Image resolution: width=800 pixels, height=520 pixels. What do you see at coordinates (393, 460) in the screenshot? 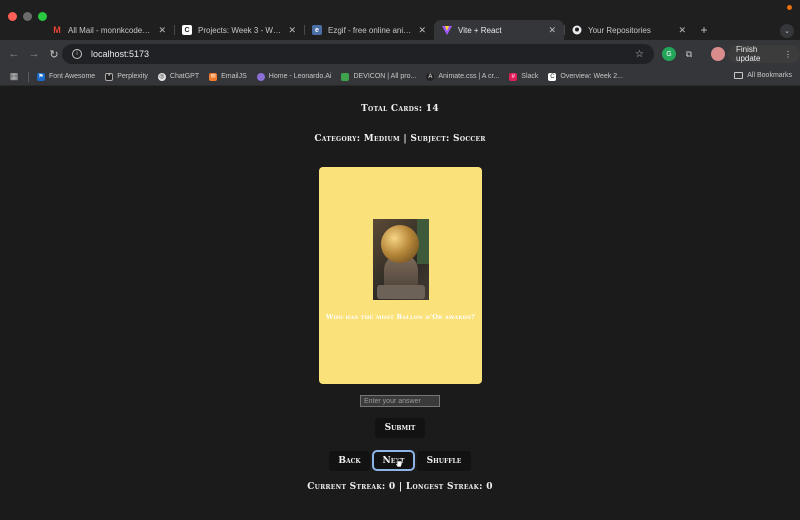
I see `next-button: Next` at bounding box center [393, 460].